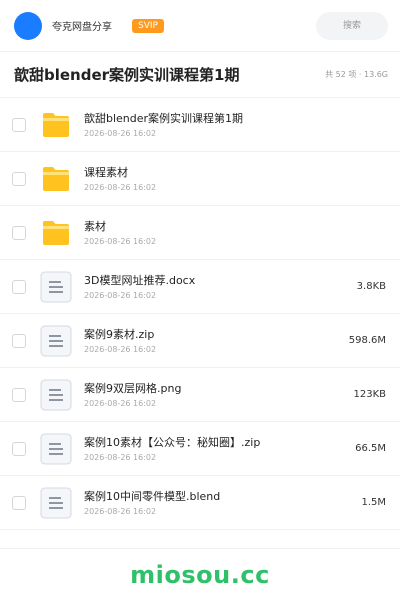  Describe the element at coordinates (172, 442) in the screenshot. I see `file-name: 案例10素材【公众号：秘知圈】.zip` at that location.